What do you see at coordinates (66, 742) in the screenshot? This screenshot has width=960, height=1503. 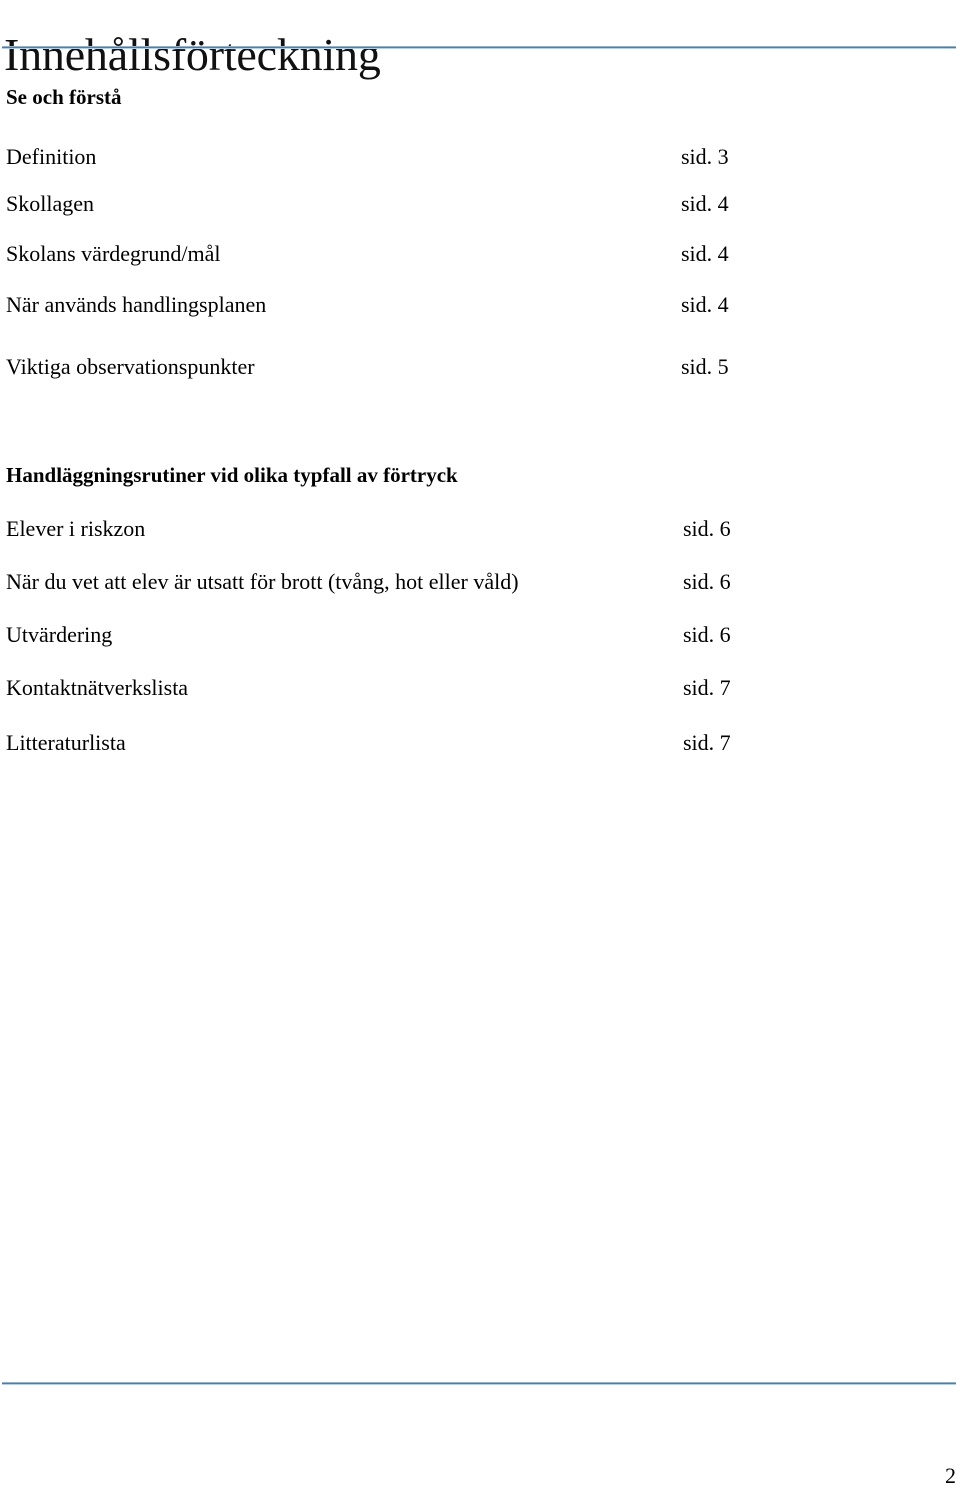 I see `toc-entry-label: Litteraturlista` at bounding box center [66, 742].